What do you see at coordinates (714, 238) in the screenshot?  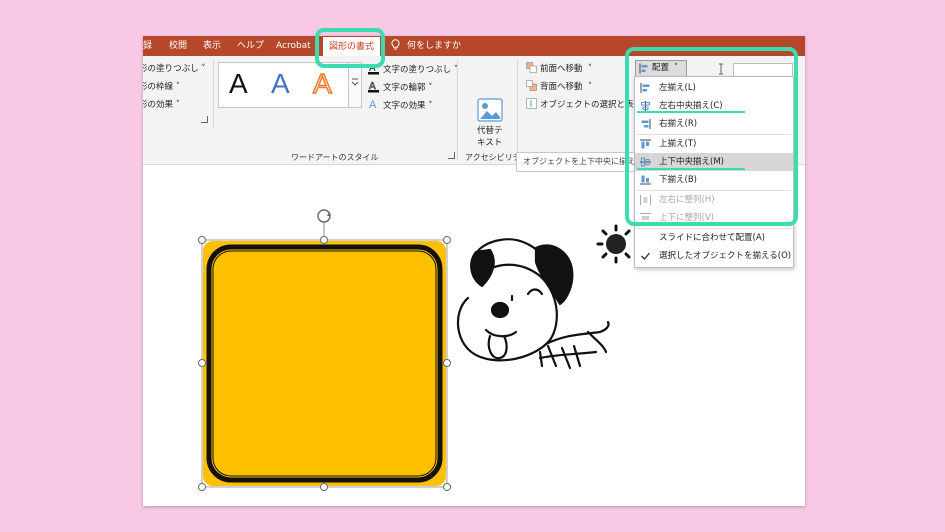 I see `menu-item-align-to-slide: スライドに合わせて配置(A)` at bounding box center [714, 238].